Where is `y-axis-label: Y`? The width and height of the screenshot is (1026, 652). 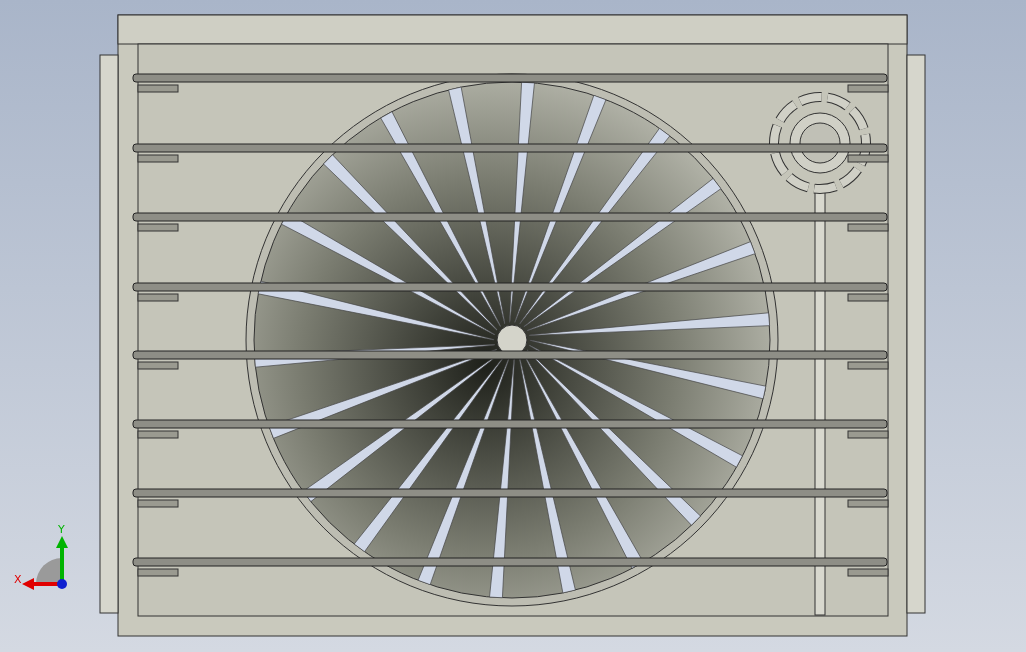
y-axis-label: Y is located at coordinates (61, 530).